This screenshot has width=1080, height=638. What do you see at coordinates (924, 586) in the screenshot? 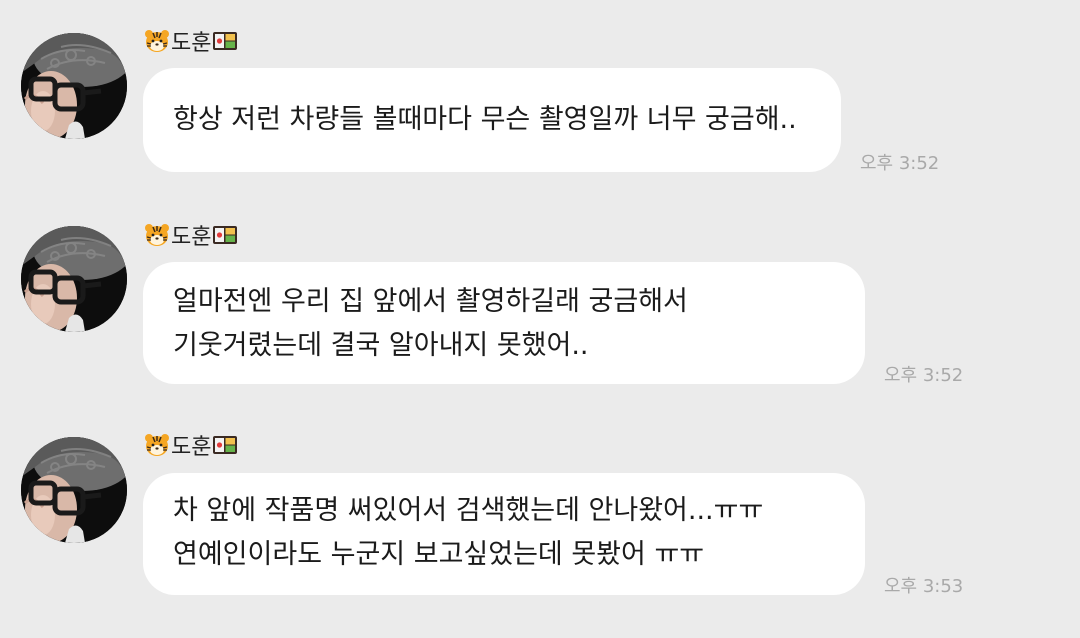
I see `message-time: 오후 3:53` at bounding box center [924, 586].